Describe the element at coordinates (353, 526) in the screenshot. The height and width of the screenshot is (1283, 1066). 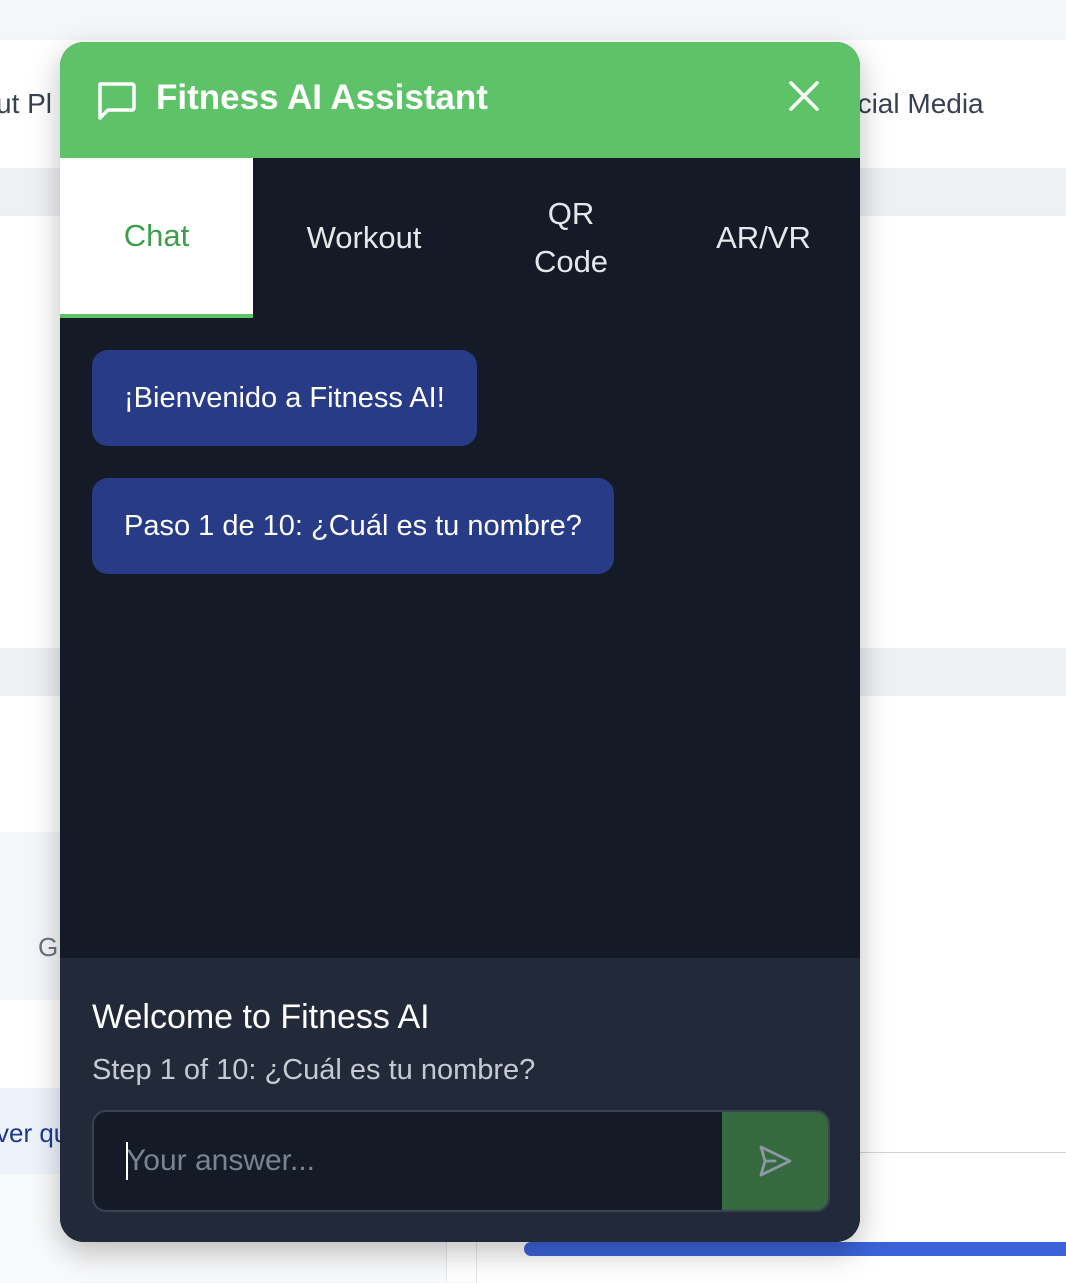
I see `assistant-message: Paso 1 de 10: ¿Cuál es tu nombre?` at that location.